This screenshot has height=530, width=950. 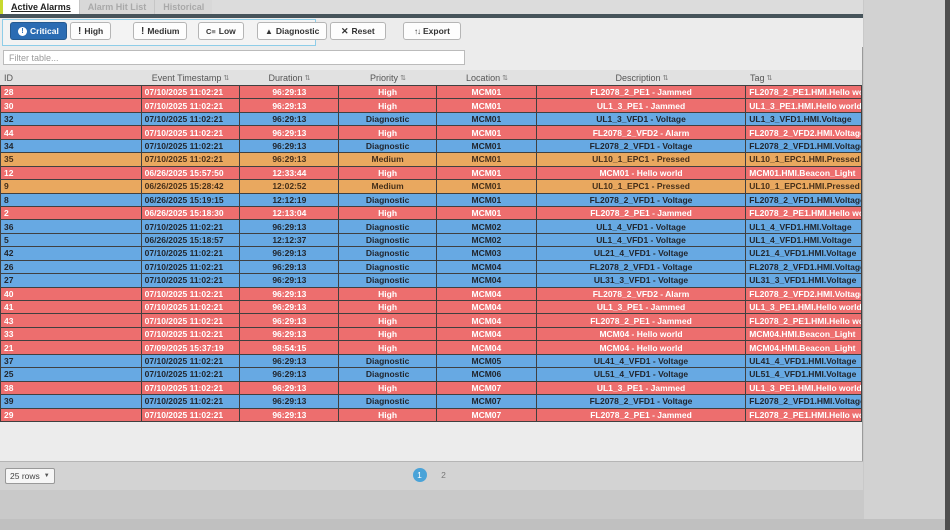 What do you see at coordinates (947, 265) in the screenshot?
I see `window-scrollbar` at bounding box center [947, 265].